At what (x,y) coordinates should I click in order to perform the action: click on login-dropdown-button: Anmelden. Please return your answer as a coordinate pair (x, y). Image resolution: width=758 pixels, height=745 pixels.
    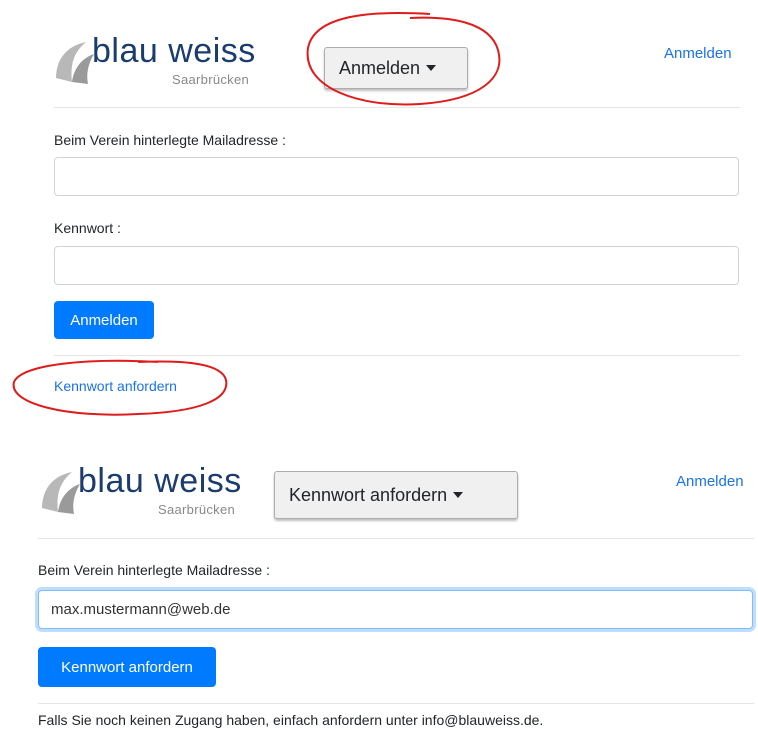
    Looking at the image, I should click on (396, 68).